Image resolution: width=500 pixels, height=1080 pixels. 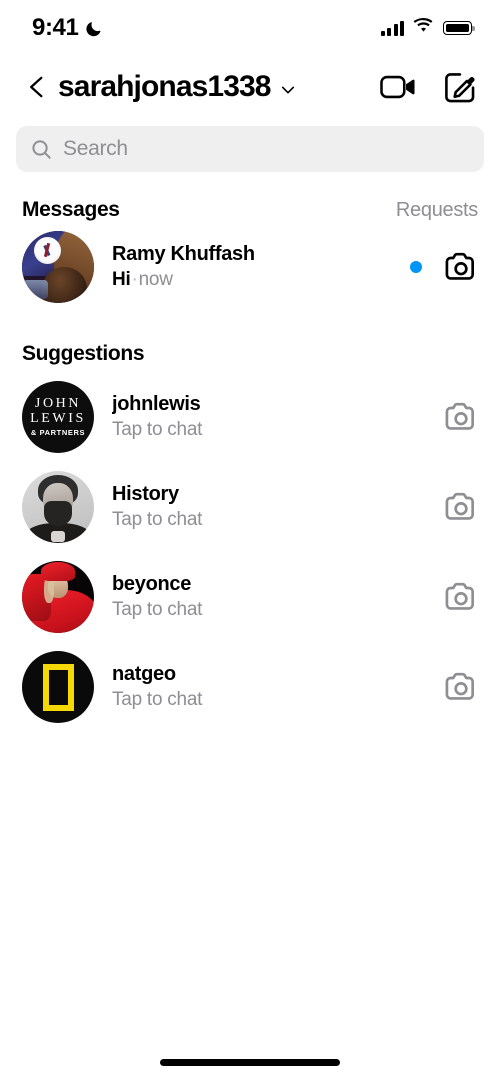 I want to click on messages-title: Messages, so click(x=71, y=209).